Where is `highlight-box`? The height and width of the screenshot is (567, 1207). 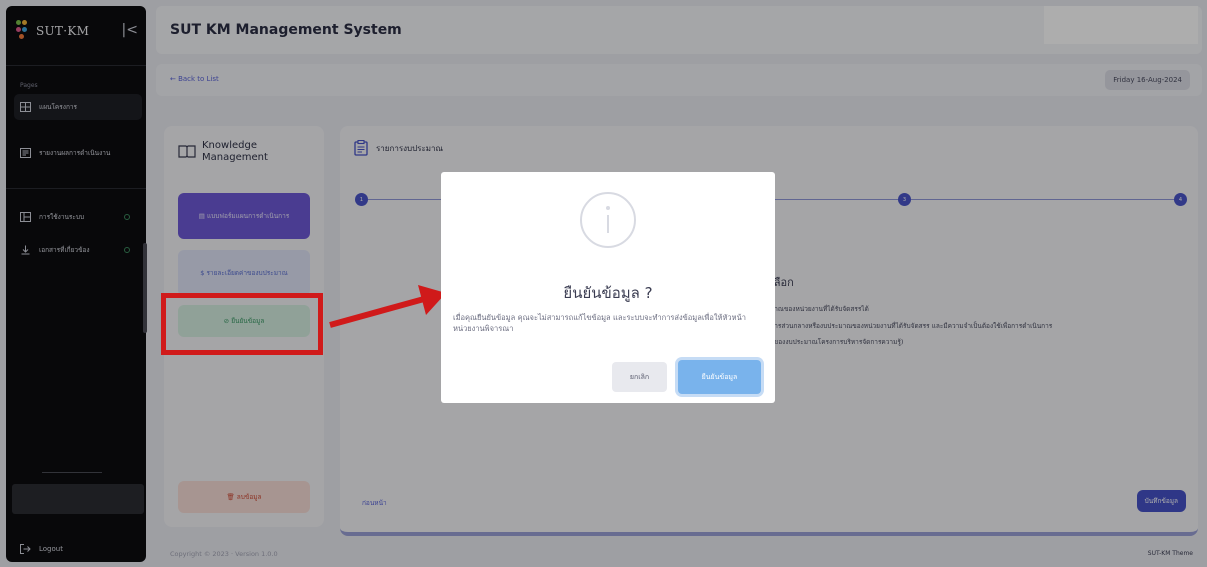 highlight-box is located at coordinates (242, 324).